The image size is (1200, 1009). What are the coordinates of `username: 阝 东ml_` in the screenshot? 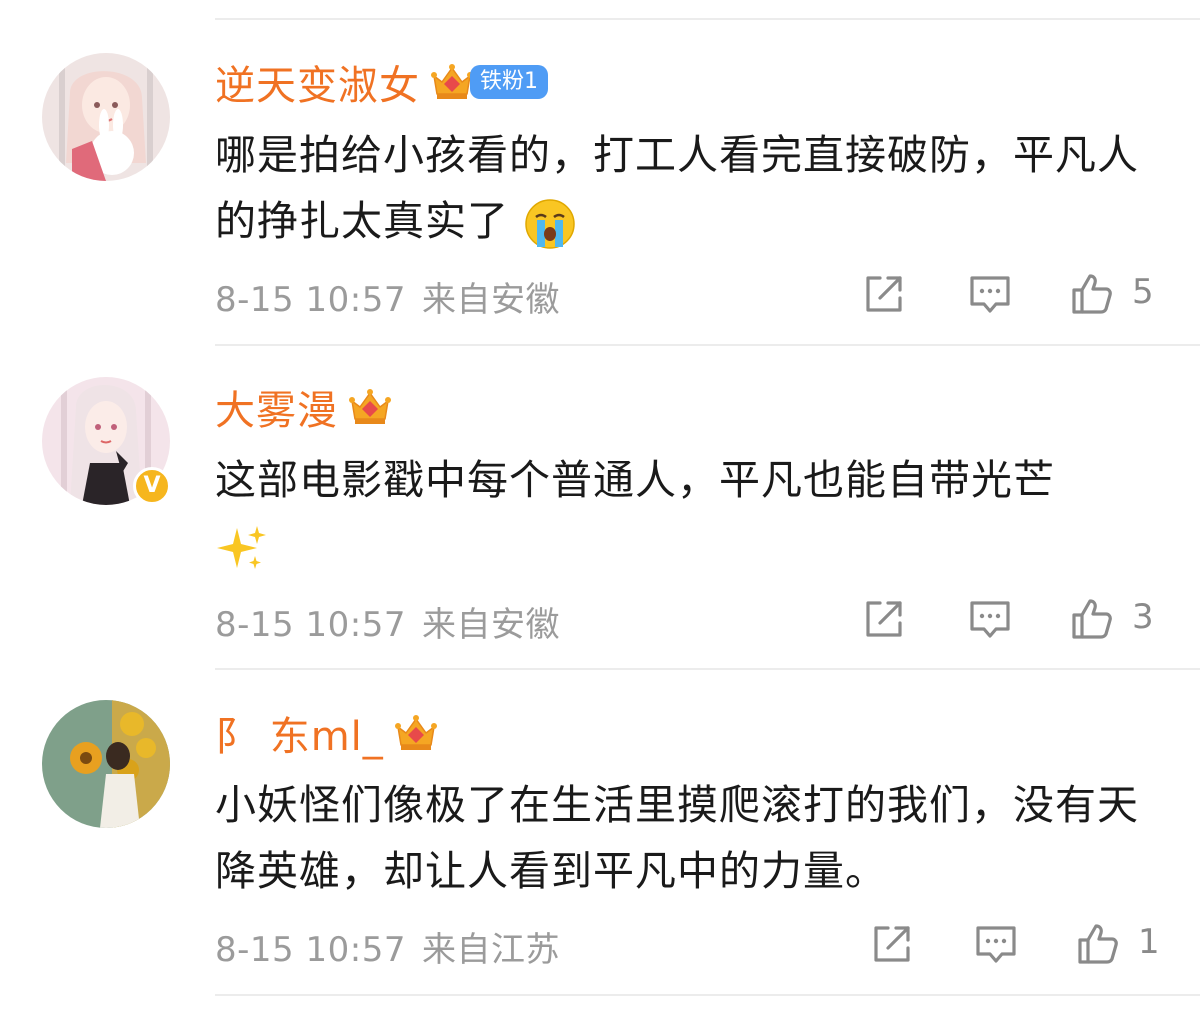 It's located at (299, 733).